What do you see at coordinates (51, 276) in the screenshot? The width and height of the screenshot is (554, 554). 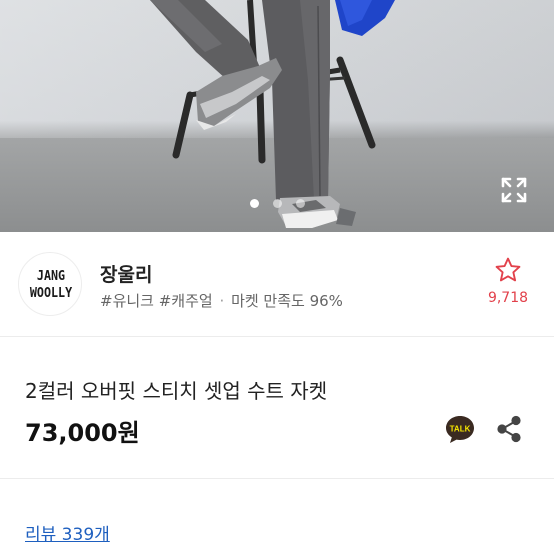 I see `avatar-logo-line-1: JANG` at bounding box center [51, 276].